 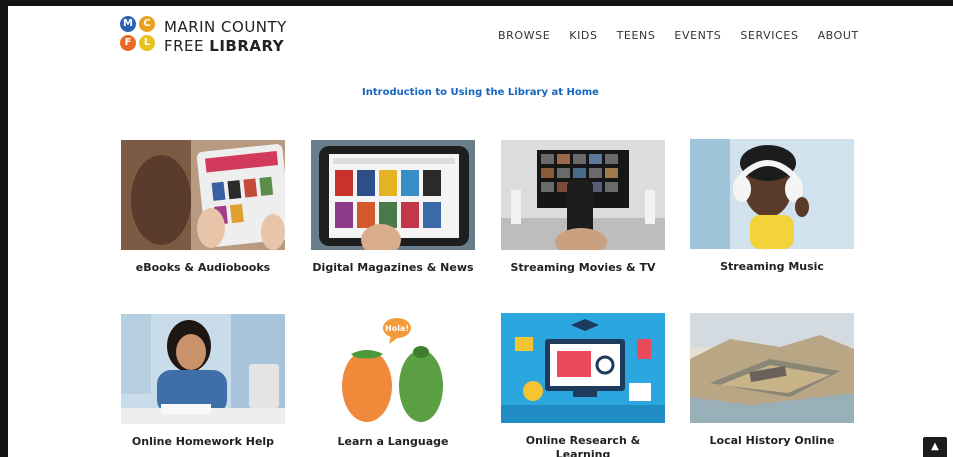 I want to click on tile-language: Hola! Learn a Language, so click(x=393, y=381).